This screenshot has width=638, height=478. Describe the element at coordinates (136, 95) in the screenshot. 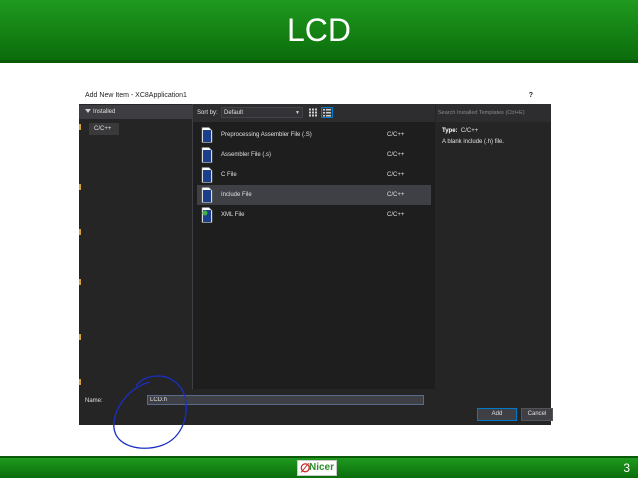

I see `dialog-title: Add New Item - XC8Application1` at that location.